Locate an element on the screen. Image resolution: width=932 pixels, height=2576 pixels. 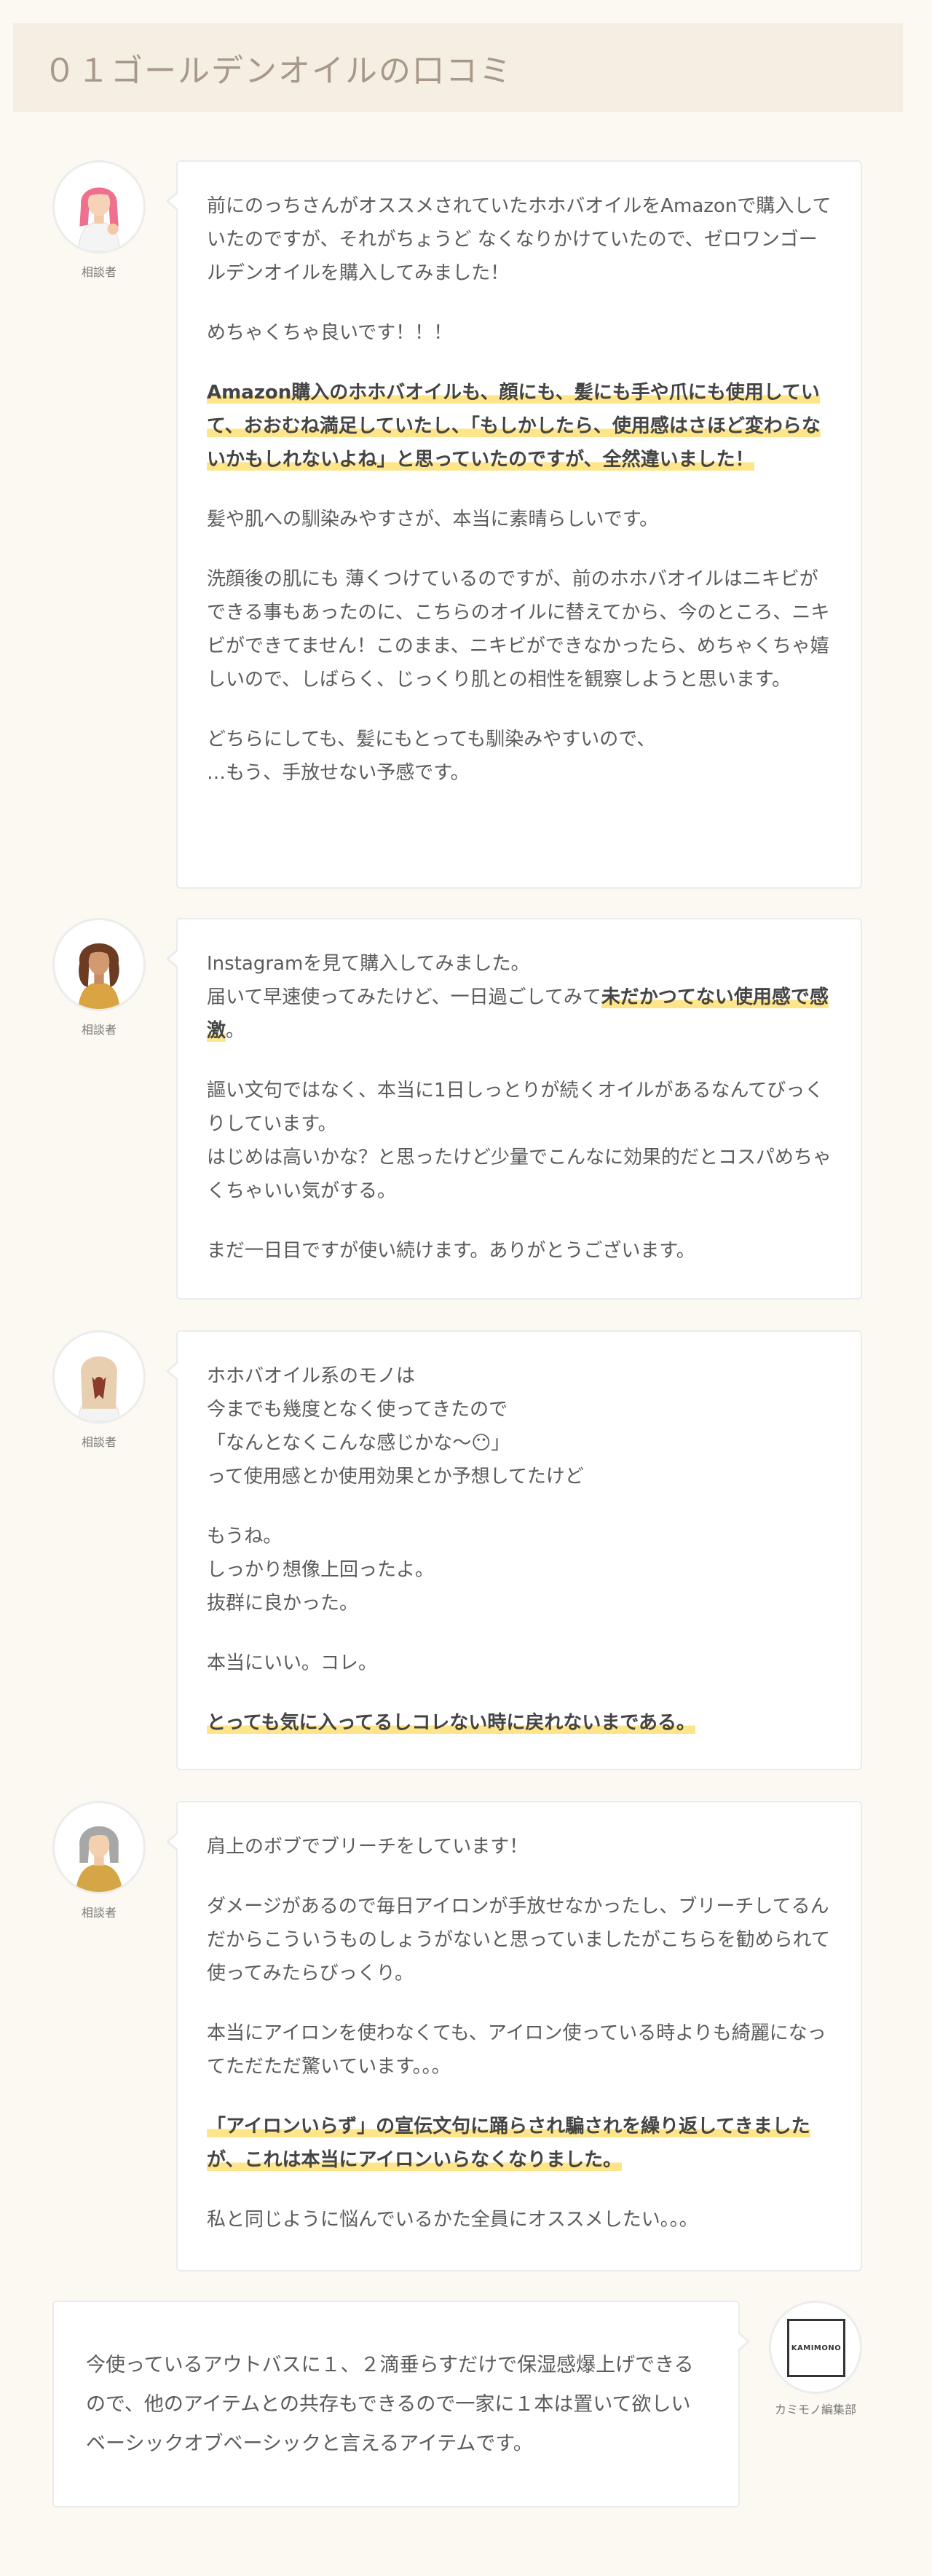
kamimono-logo: KAMIMONO is located at coordinates (816, 2348).